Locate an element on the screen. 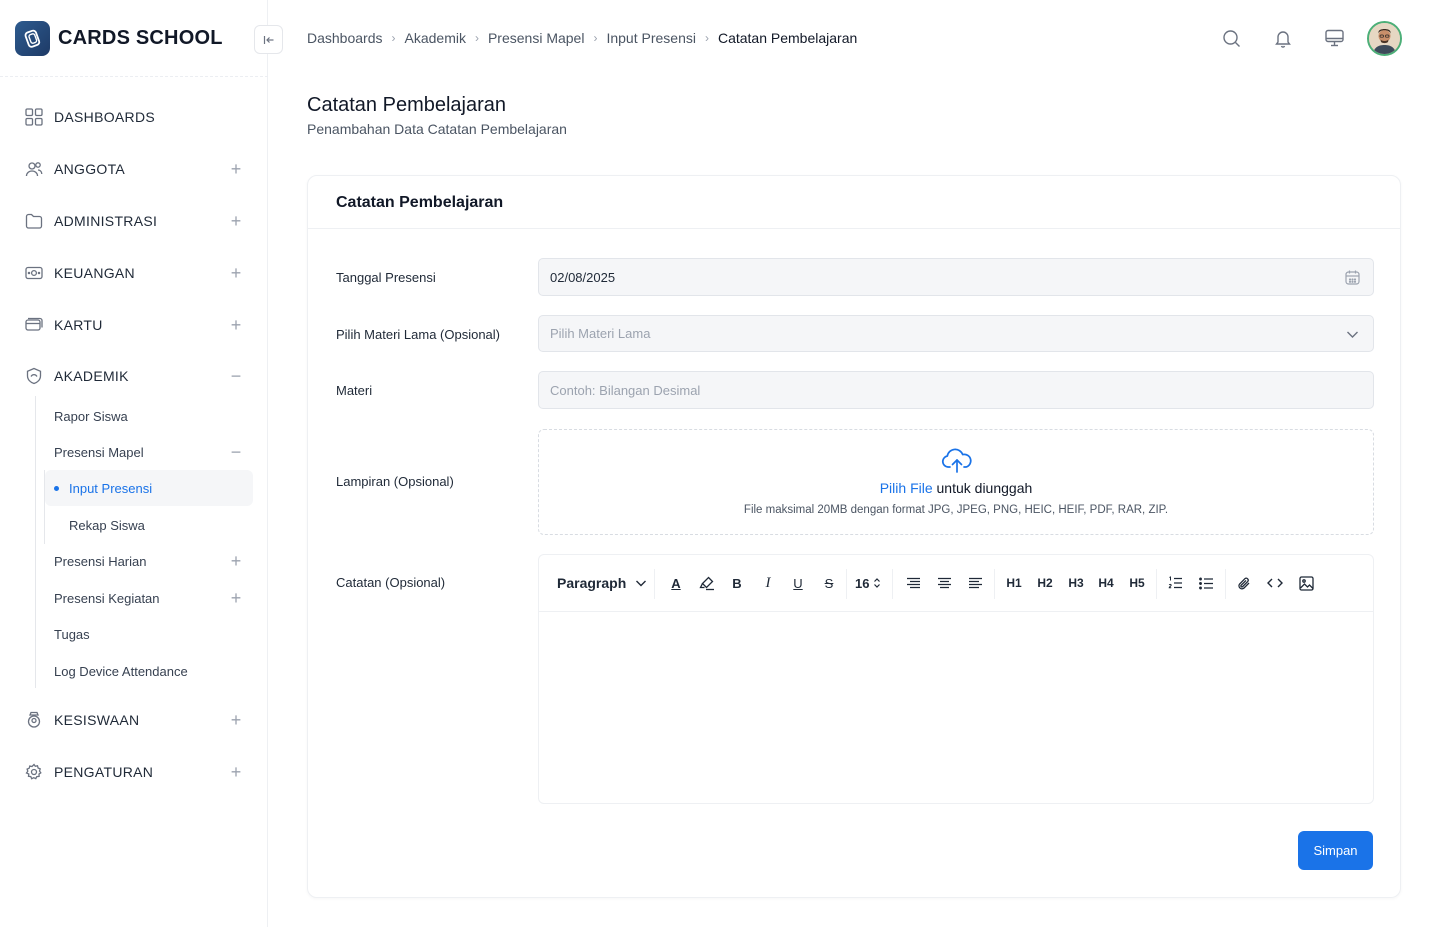 The width and height of the screenshot is (1440, 927). sidebar-collapse-button is located at coordinates (268, 39).